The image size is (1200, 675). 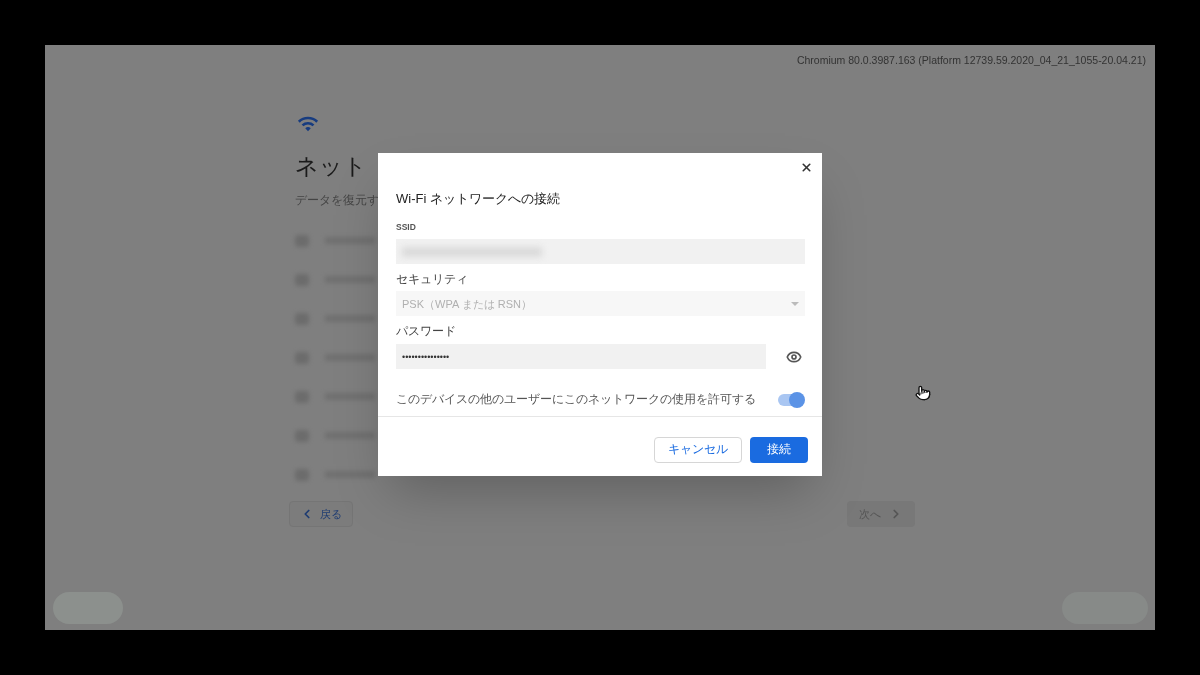 I want to click on connect-button: 接続, so click(x=779, y=449).